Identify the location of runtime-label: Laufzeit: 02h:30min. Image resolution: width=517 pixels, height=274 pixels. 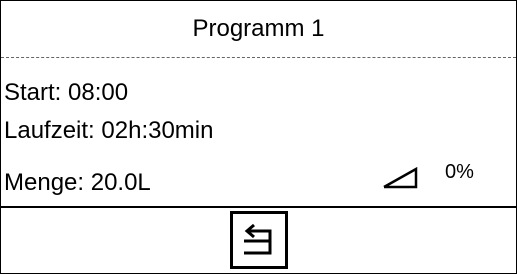
(109, 130).